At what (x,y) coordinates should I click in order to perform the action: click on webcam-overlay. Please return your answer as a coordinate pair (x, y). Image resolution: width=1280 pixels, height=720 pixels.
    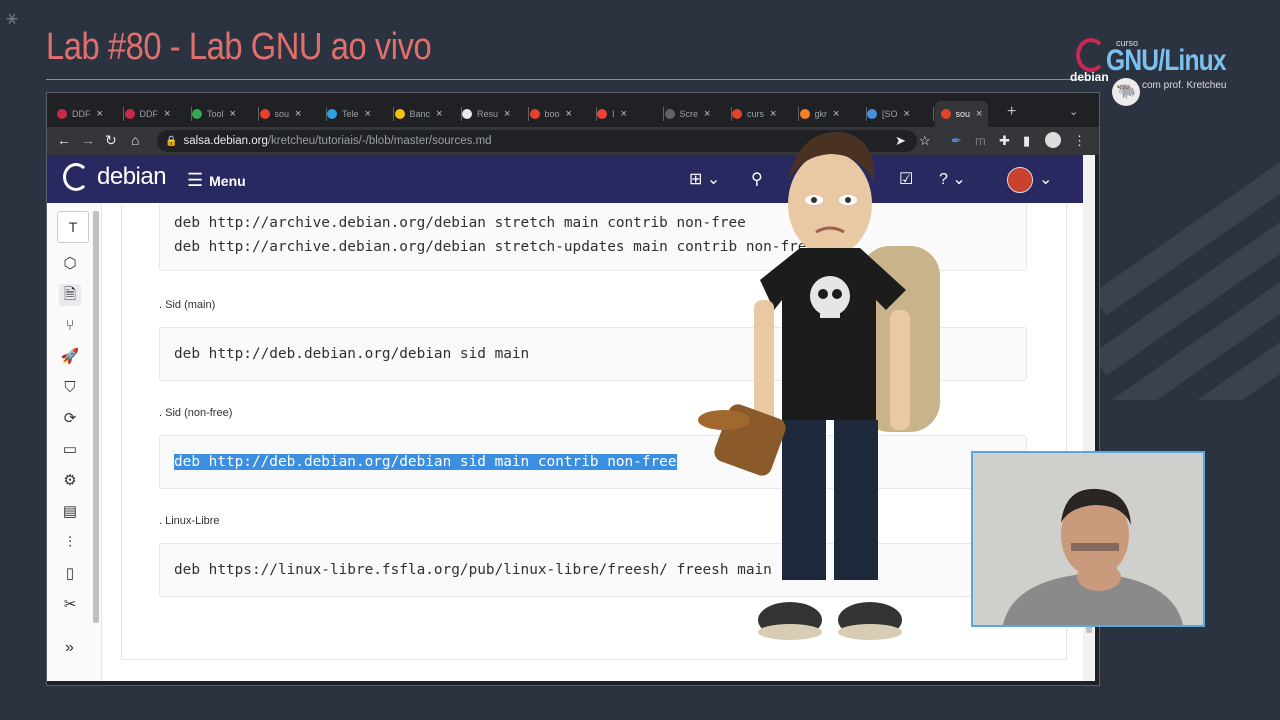
    Looking at the image, I should click on (1088, 539).